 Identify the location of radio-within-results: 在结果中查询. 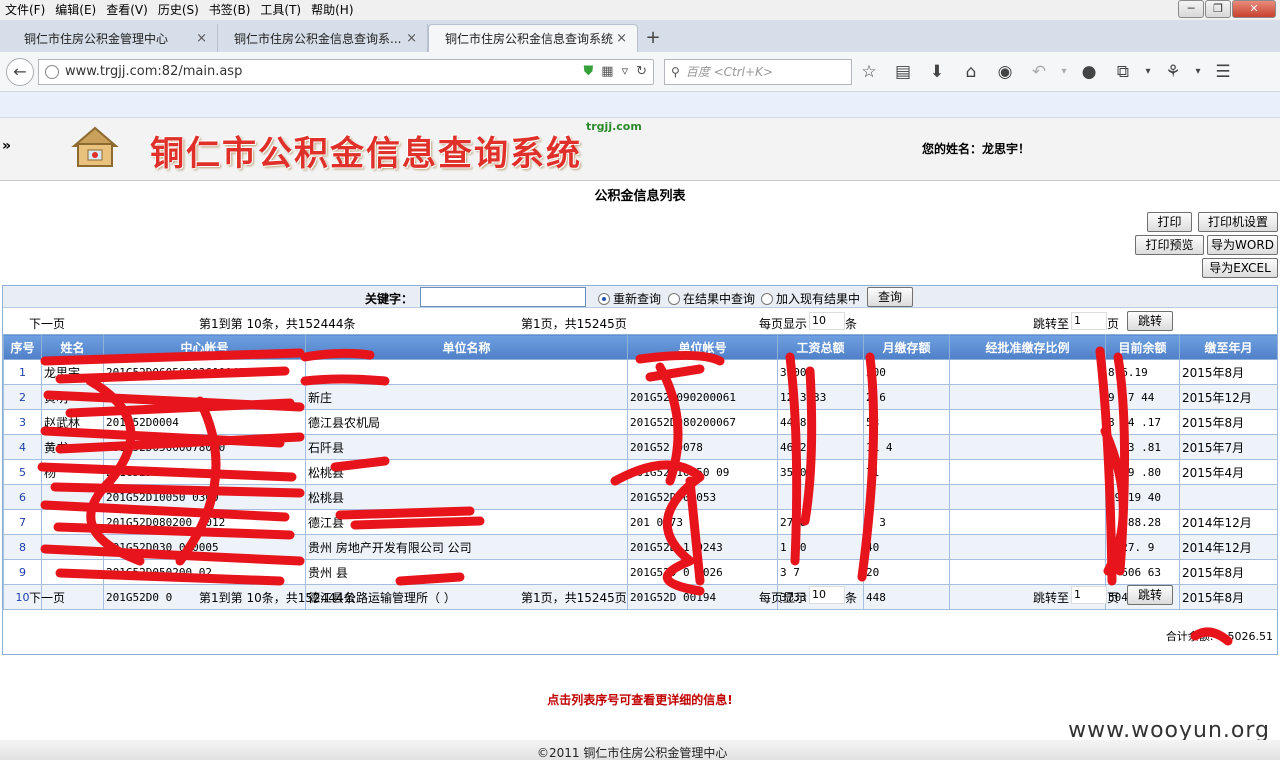
(711, 298).